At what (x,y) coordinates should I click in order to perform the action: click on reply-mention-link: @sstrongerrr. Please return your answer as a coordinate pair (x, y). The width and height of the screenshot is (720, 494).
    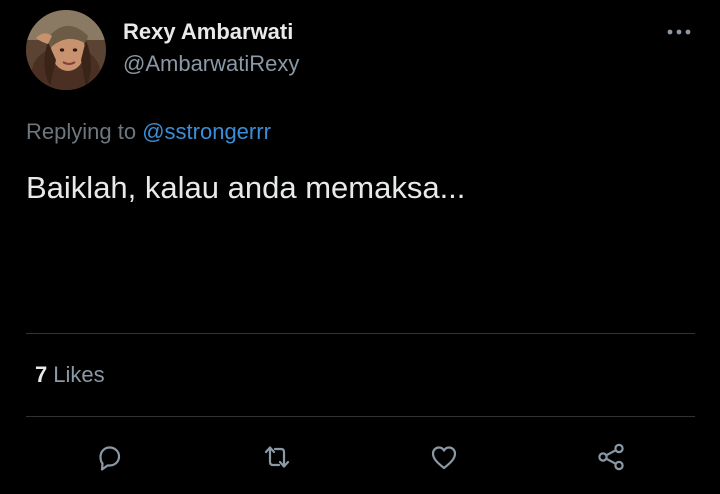
    Looking at the image, I should click on (206, 131).